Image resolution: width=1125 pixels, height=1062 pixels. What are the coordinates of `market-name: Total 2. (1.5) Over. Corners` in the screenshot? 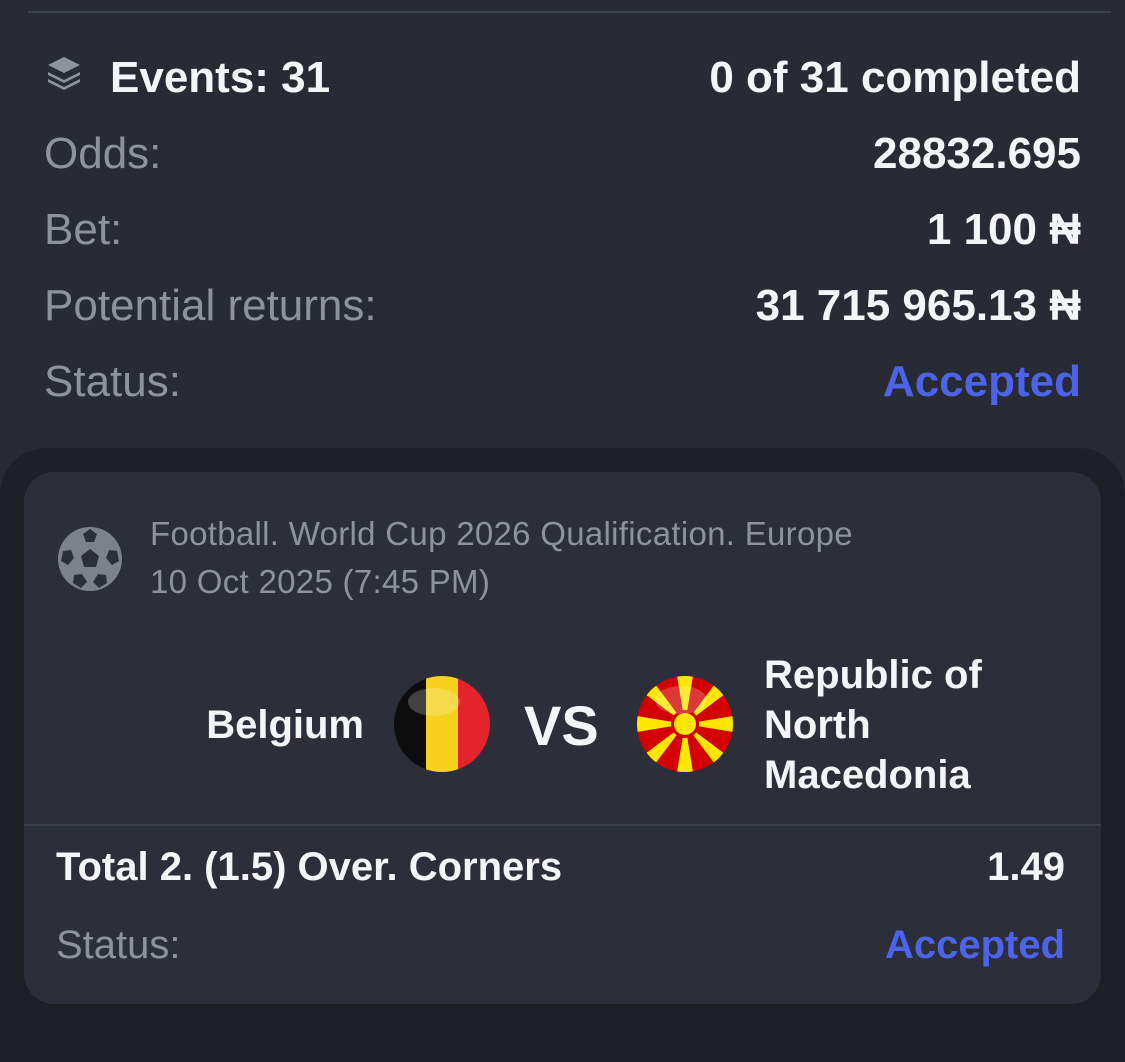 It's located at (309, 866).